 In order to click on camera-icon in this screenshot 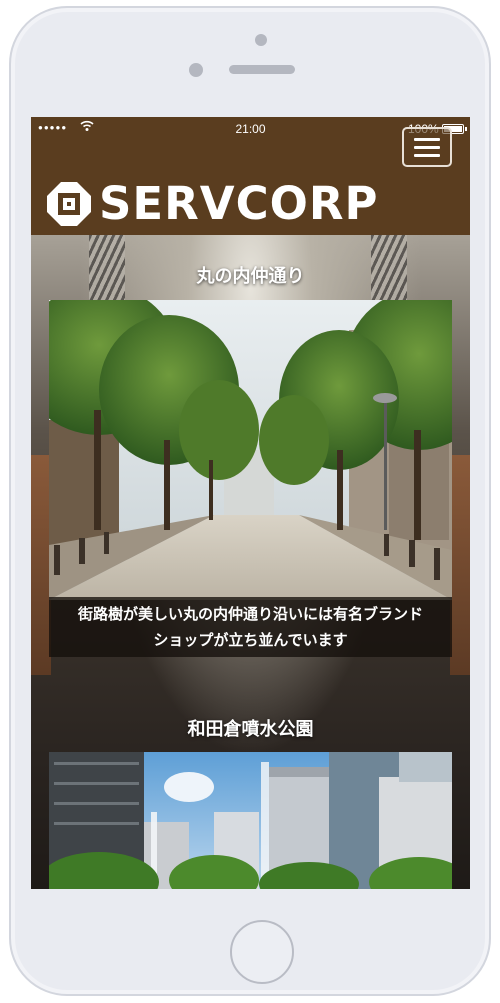, I will do `click(261, 40)`.